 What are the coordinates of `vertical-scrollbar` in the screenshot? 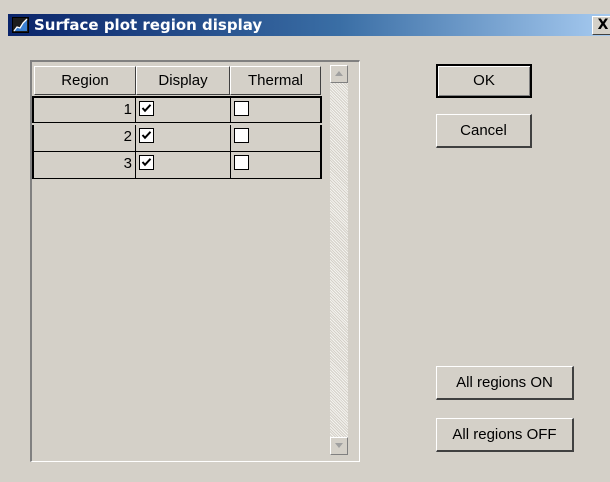 It's located at (339, 260).